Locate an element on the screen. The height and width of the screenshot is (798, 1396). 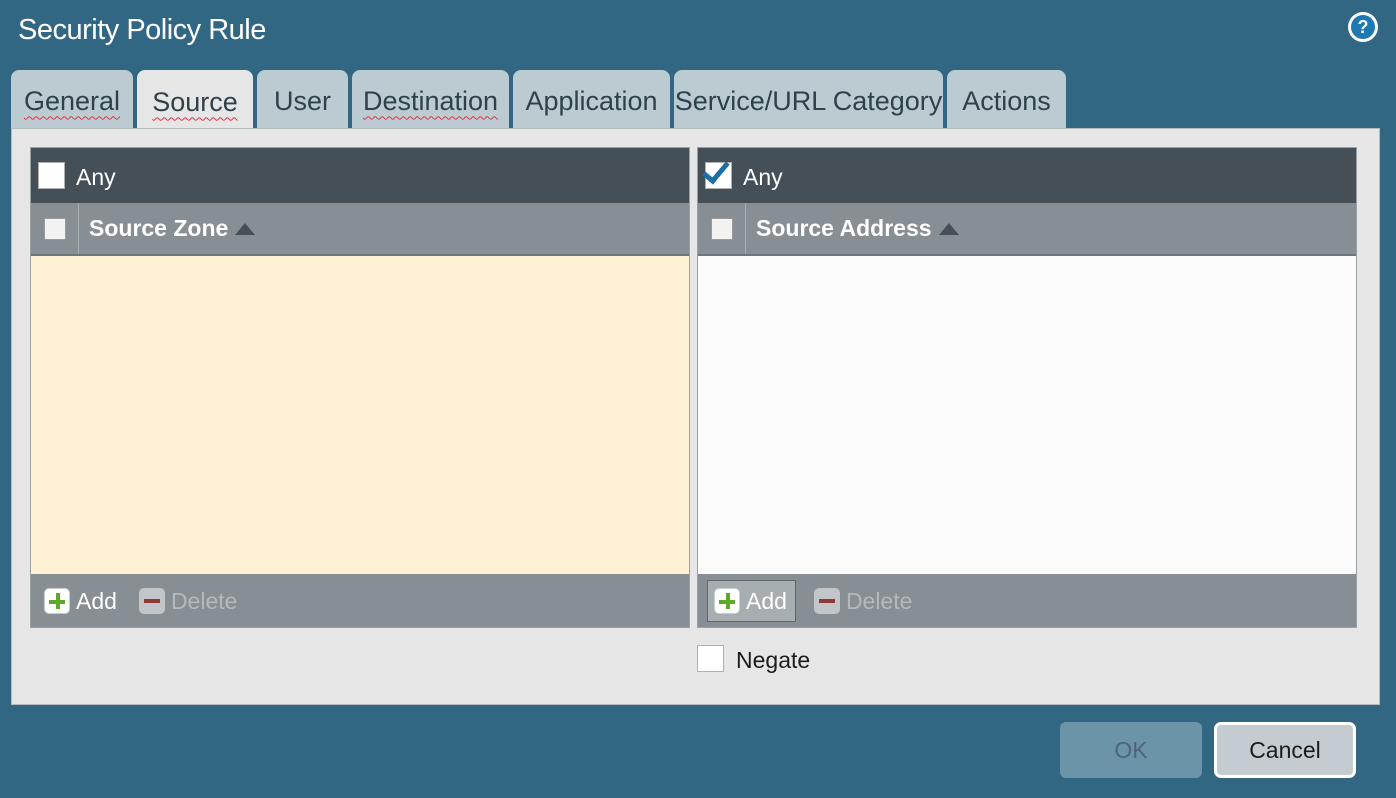
source-zone-select-all-checkbox is located at coordinates (54, 228).